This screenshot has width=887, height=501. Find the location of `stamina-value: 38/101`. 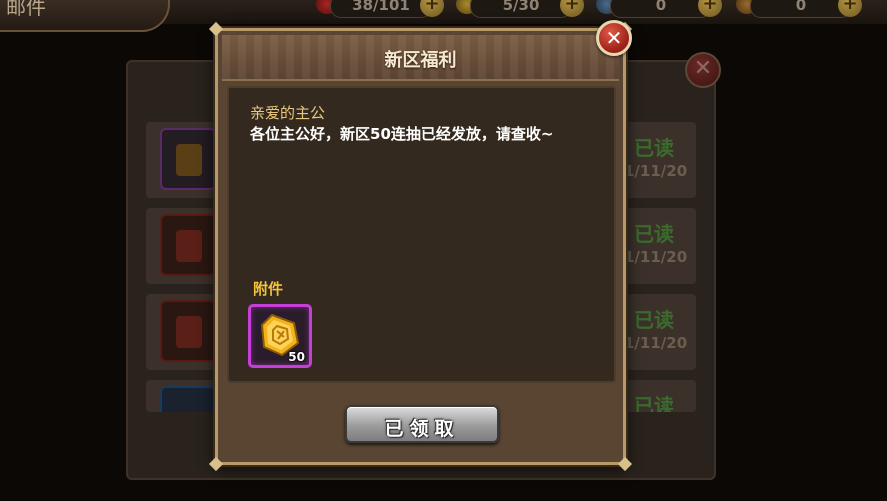

stamina-value: 38/101 is located at coordinates (381, 9).